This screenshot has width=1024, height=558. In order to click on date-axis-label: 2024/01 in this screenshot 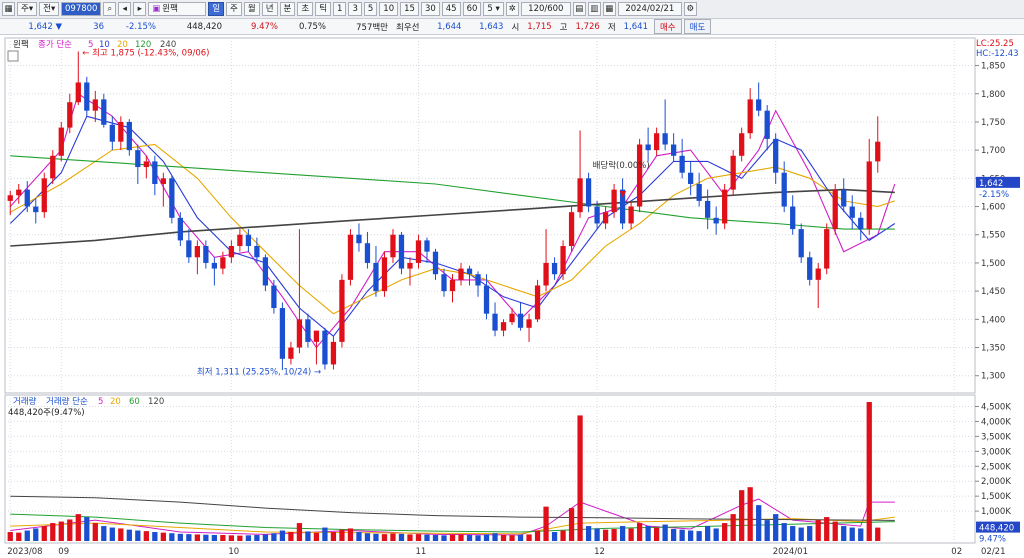, I will do `click(790, 552)`.